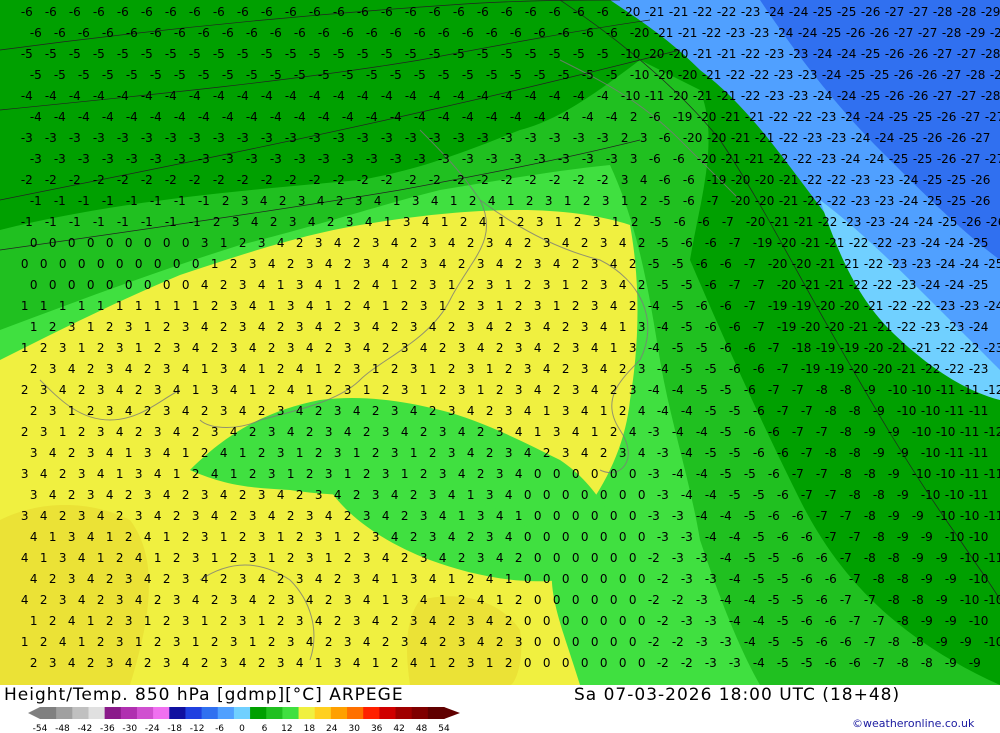  What do you see at coordinates (913, 723) in the screenshot?
I see `credit-link: ©weatheronline.co.uk` at bounding box center [913, 723].